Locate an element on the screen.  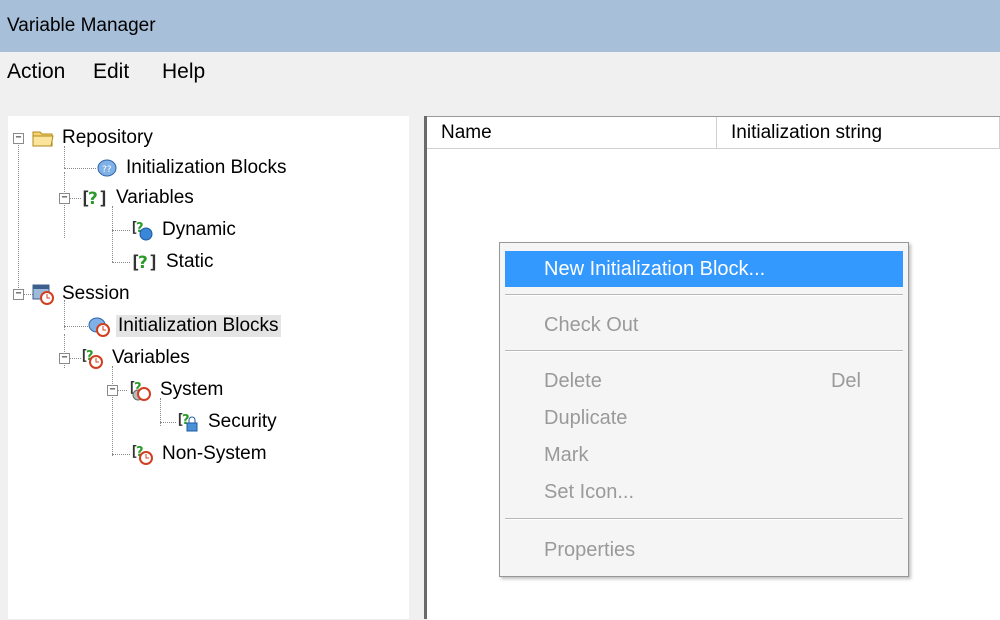
menu-edit: Edit is located at coordinates (111, 72).